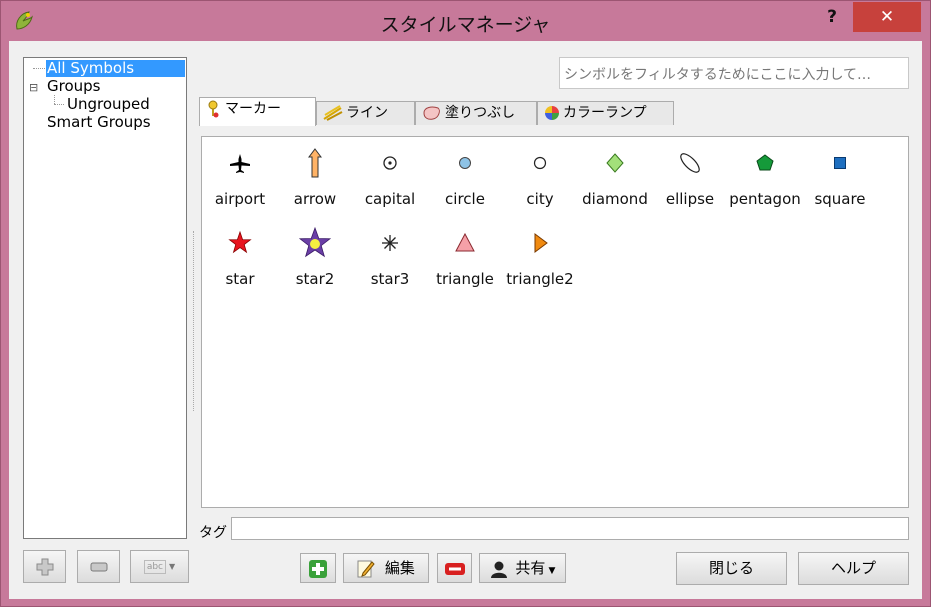 Image resolution: width=931 pixels, height=607 pixels. What do you see at coordinates (765, 162) in the screenshot?
I see `pentagon-icon` at bounding box center [765, 162].